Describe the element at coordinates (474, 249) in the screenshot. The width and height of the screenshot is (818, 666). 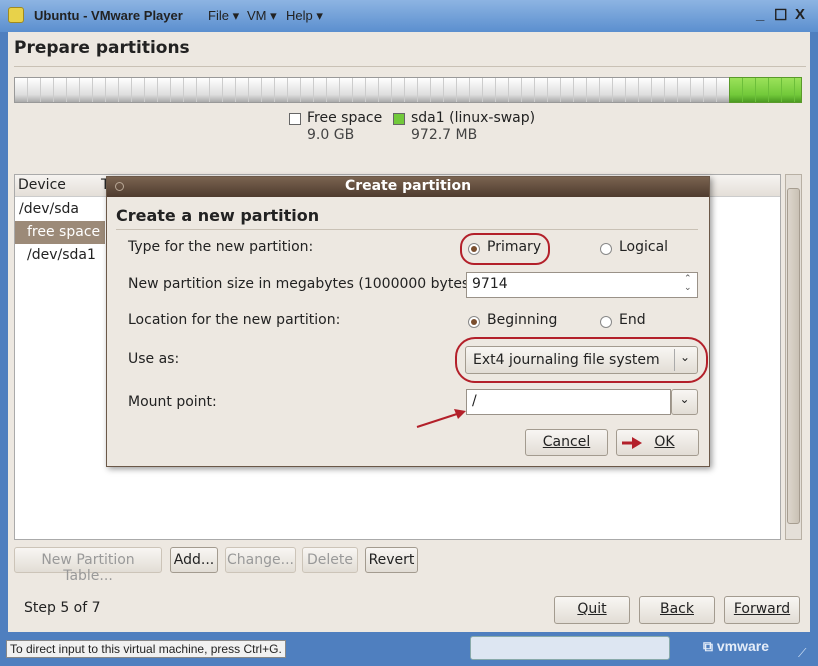
I see `primary-radio` at that location.